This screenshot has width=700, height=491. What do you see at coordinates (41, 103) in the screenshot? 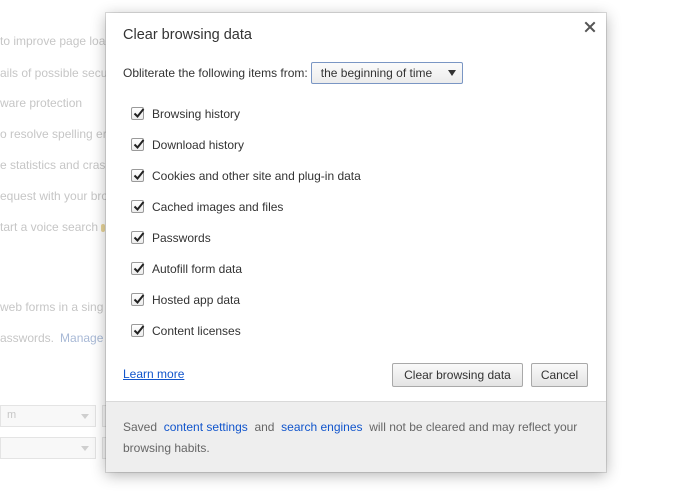
I see `bg-text-line: ware protection` at bounding box center [41, 103].